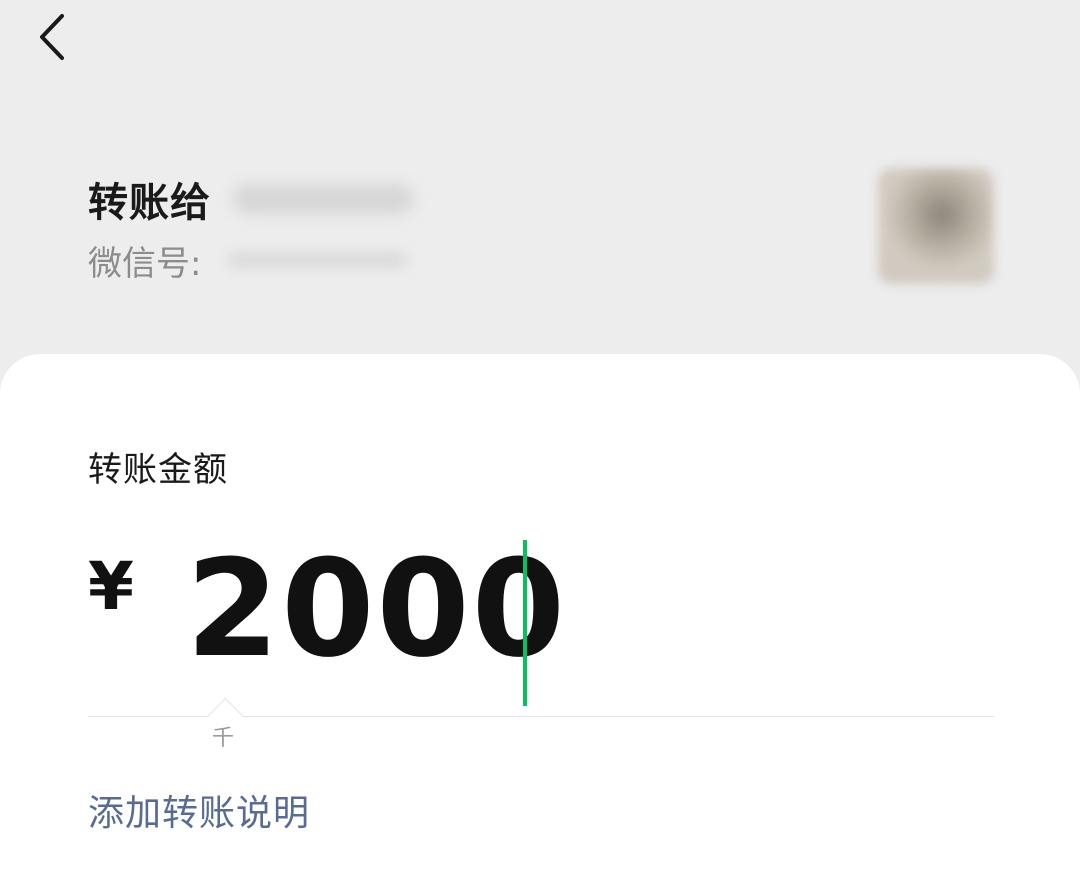 The width and height of the screenshot is (1080, 894). What do you see at coordinates (149, 203) in the screenshot?
I see `recipient-title: 转账给` at bounding box center [149, 203].